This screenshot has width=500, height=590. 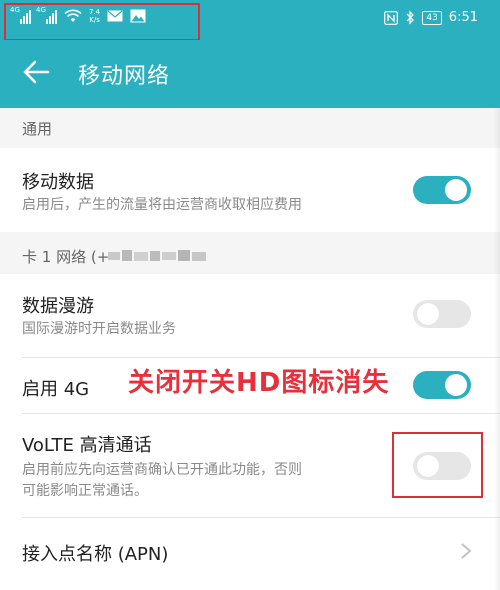 What do you see at coordinates (124, 76) in the screenshot?
I see `page-title: 移动网络` at bounding box center [124, 76].